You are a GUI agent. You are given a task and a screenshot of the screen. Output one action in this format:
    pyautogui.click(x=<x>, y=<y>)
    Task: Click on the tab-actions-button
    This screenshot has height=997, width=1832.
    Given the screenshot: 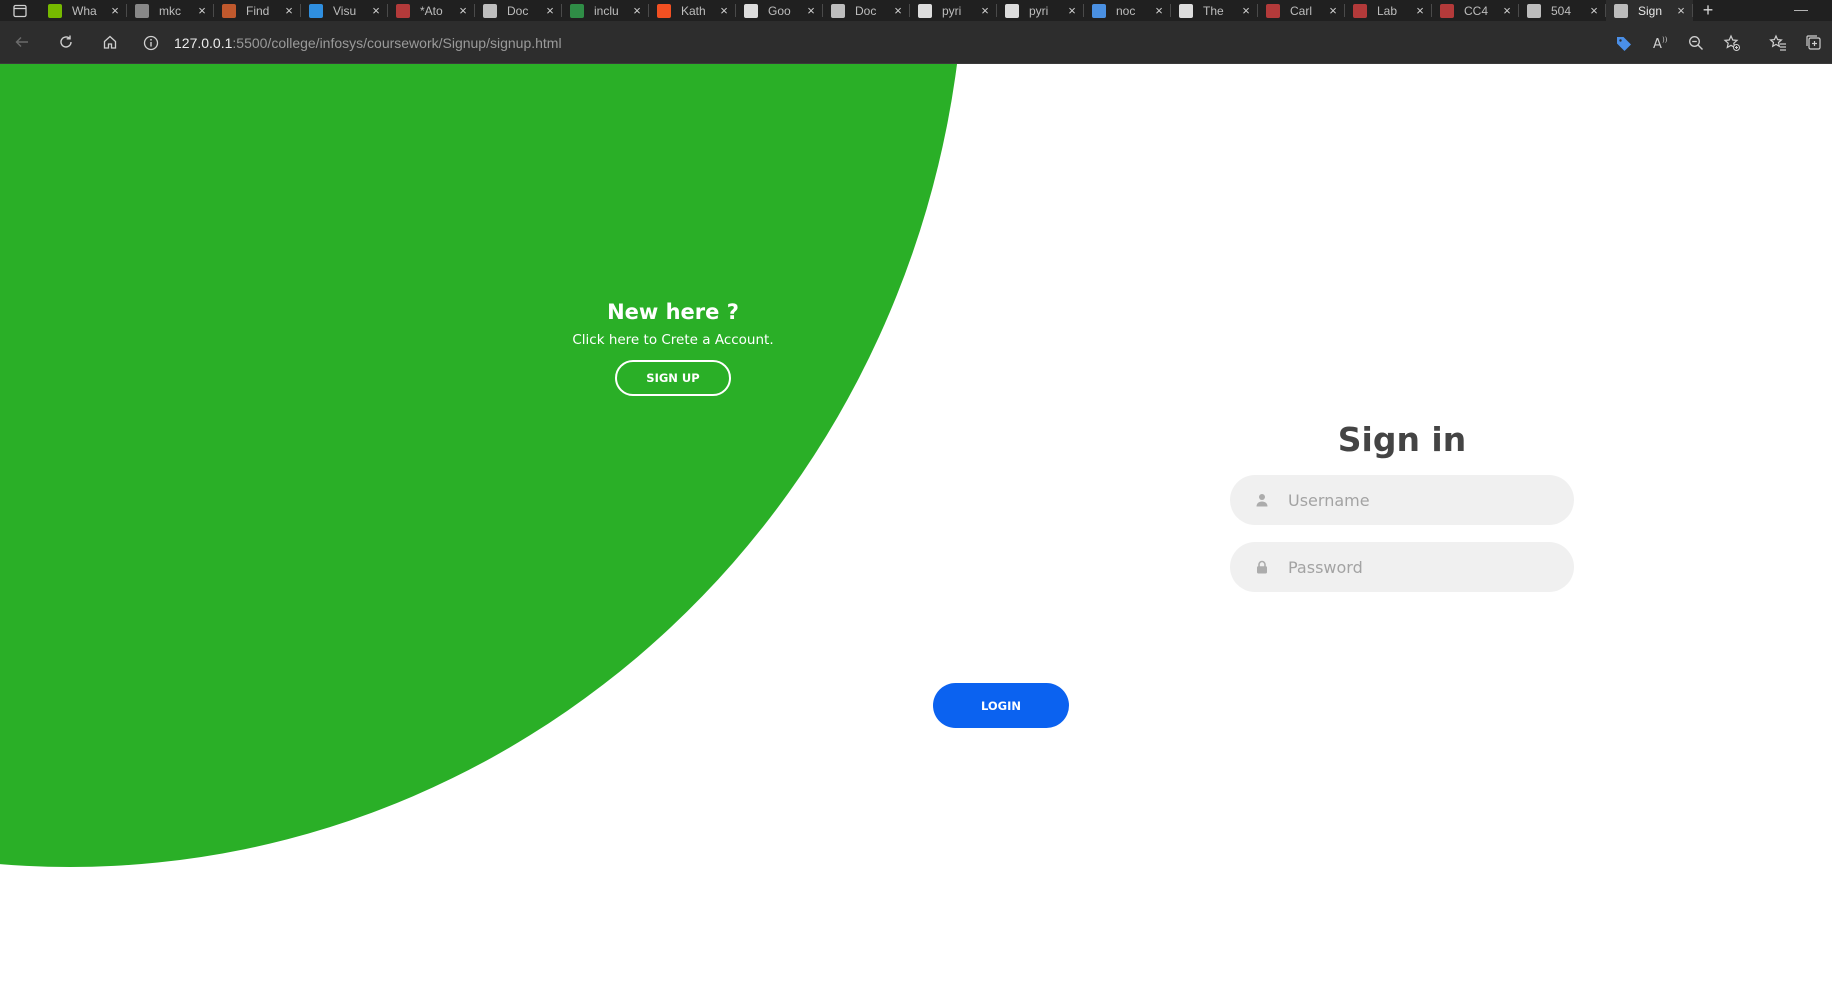 What is the action you would take?
    pyautogui.click(x=20, y=10)
    